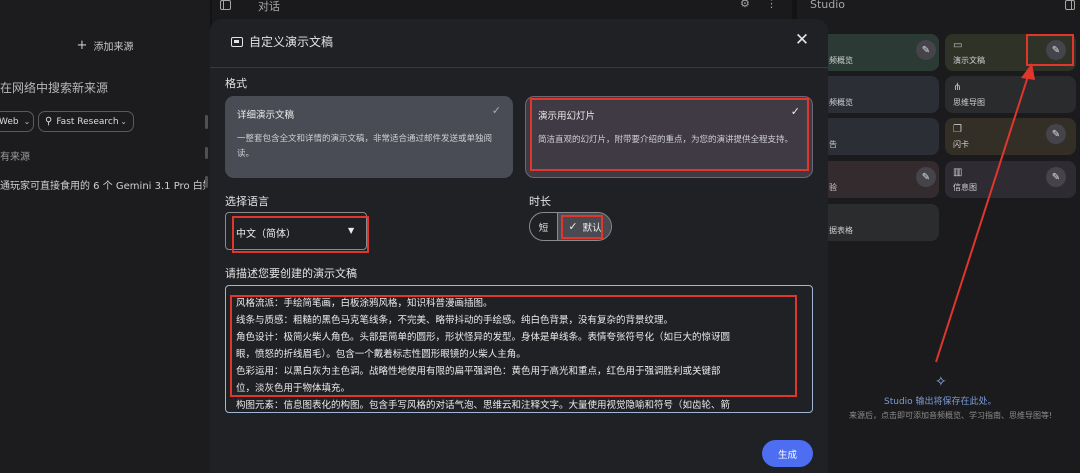 The height and width of the screenshot is (473, 1080). I want to click on studio-tile-mind-map: ⋔ 思维导图, so click(1010, 94).